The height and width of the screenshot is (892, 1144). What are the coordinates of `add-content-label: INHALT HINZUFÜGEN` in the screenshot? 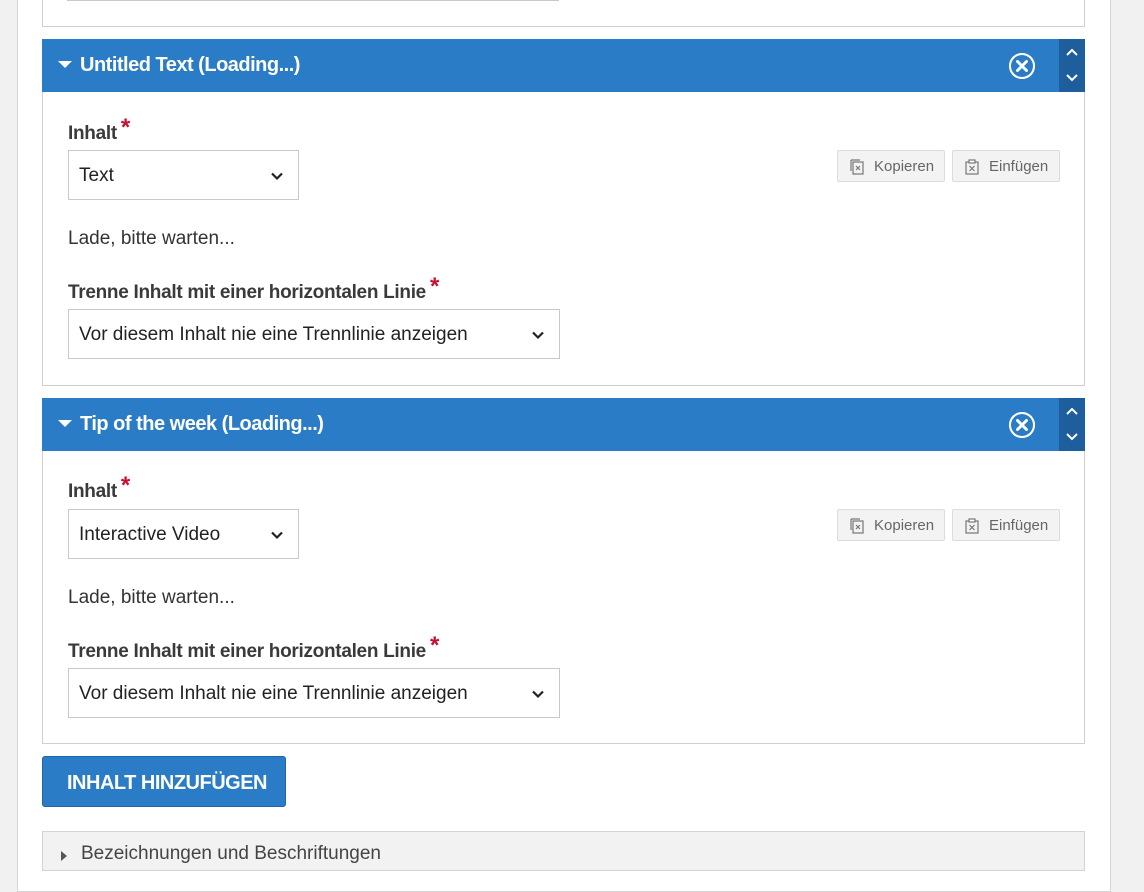 It's located at (167, 783).